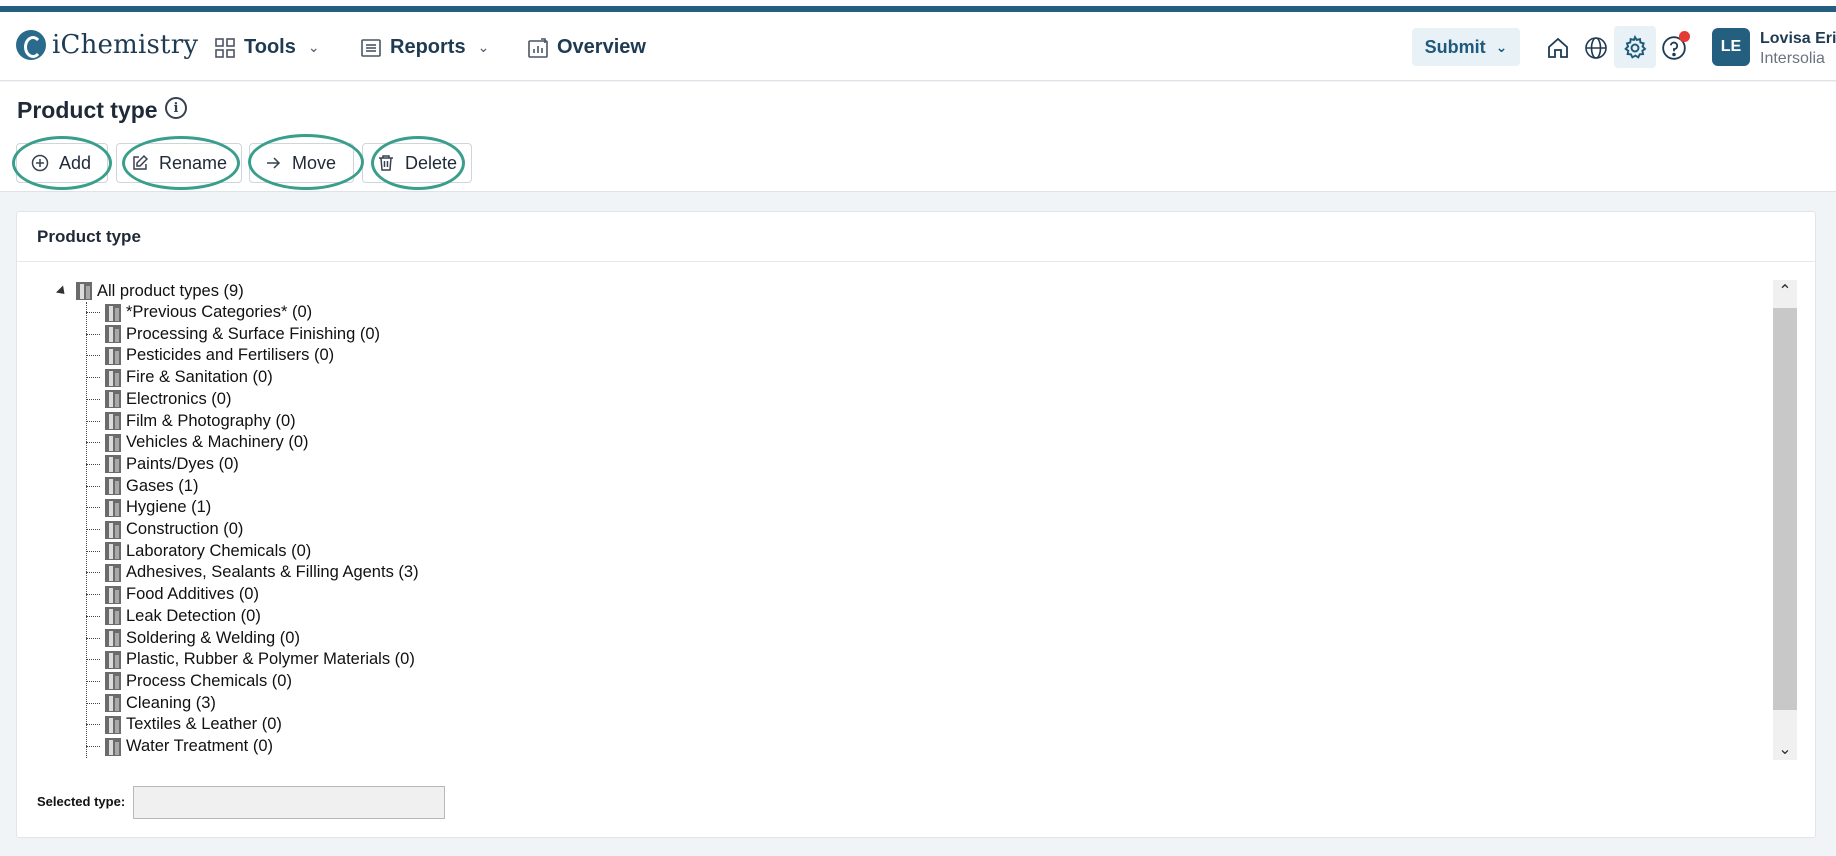 Image resolution: width=1836 pixels, height=856 pixels. I want to click on move-label: Move, so click(314, 162).